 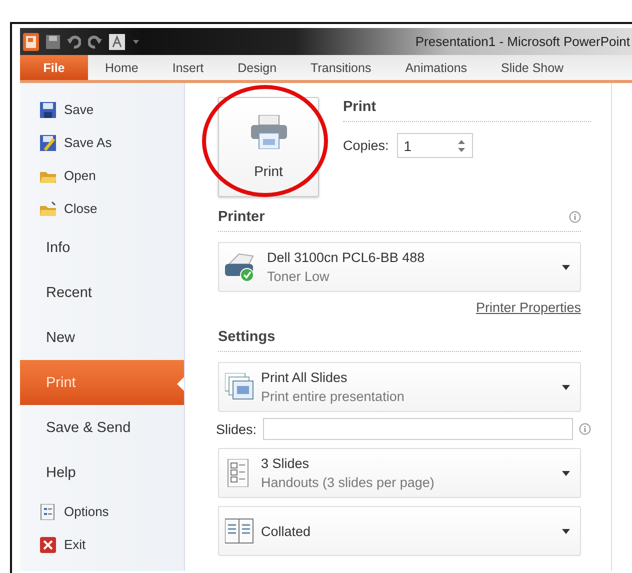 What do you see at coordinates (304, 377) in the screenshot?
I see `option-title: Print All Slides` at bounding box center [304, 377].